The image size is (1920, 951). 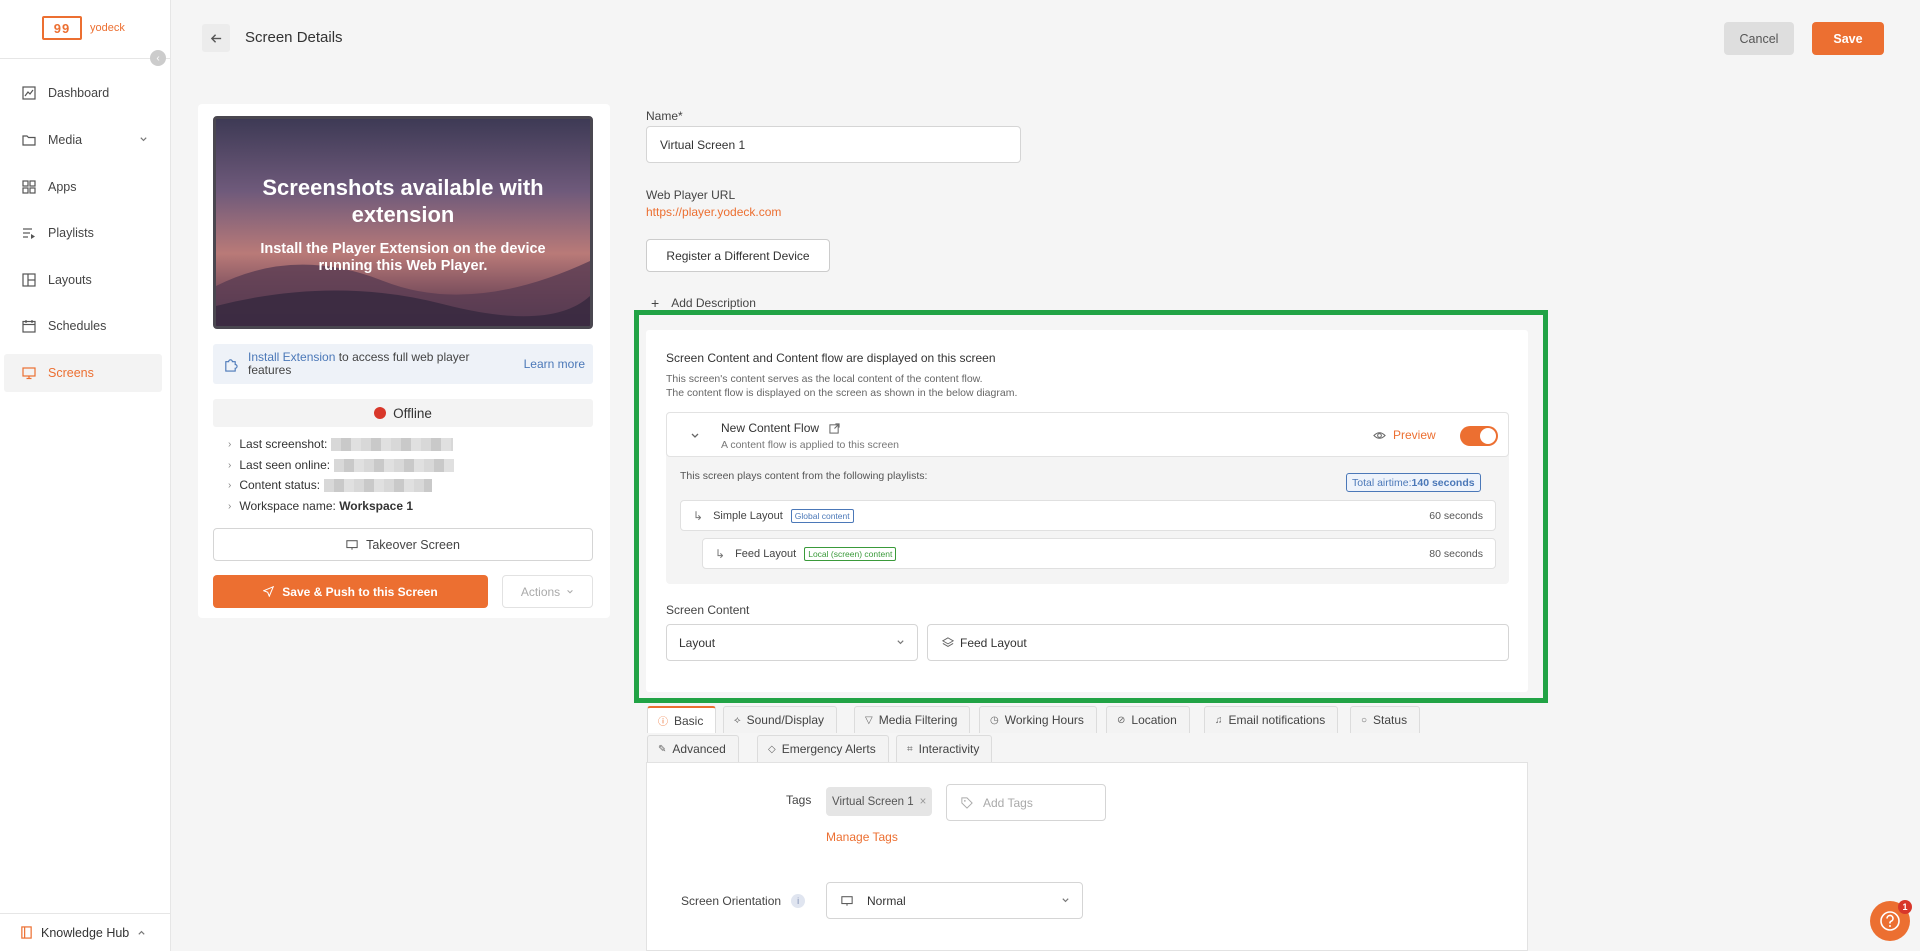 I want to click on sidebar-item-schedules: Schedules, so click(x=83, y=326).